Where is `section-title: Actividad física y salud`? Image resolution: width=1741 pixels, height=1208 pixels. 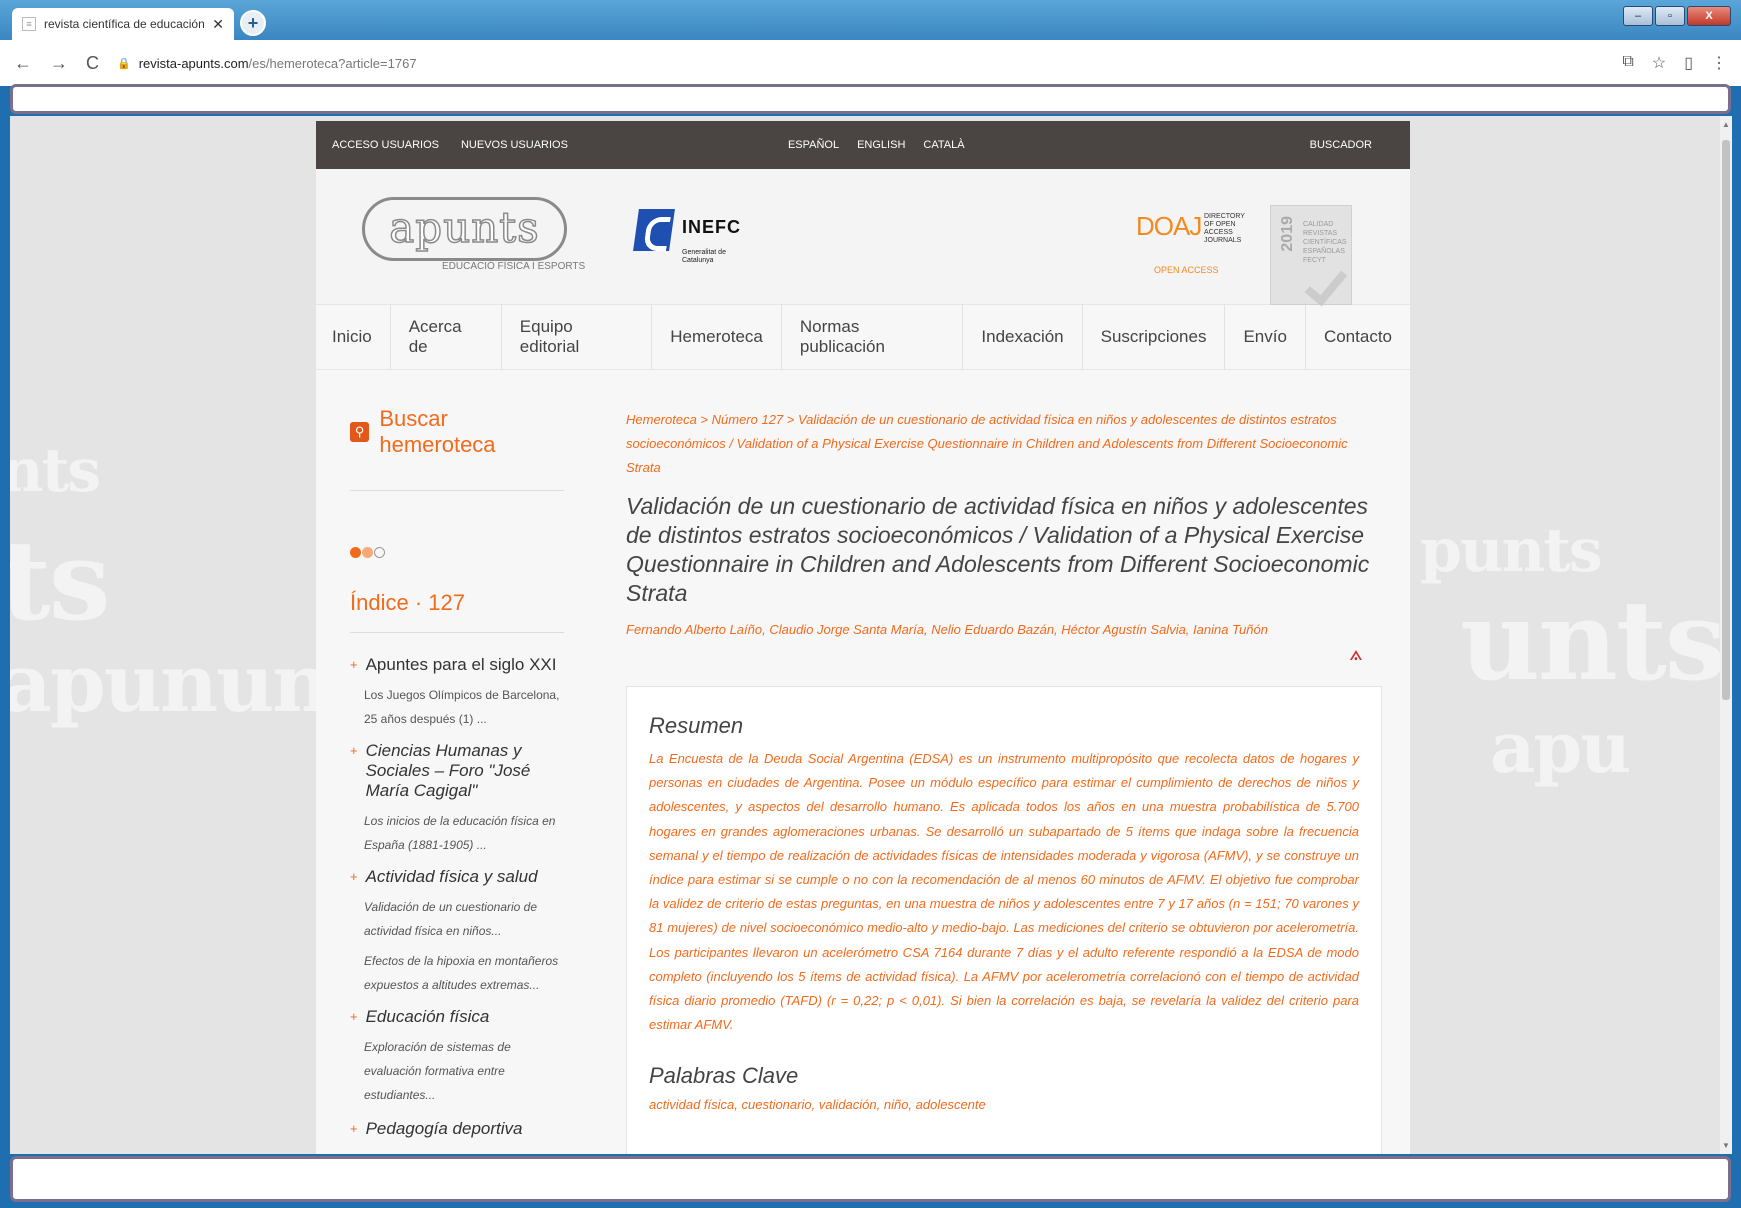
section-title: Actividad física y salud is located at coordinates (451, 876).